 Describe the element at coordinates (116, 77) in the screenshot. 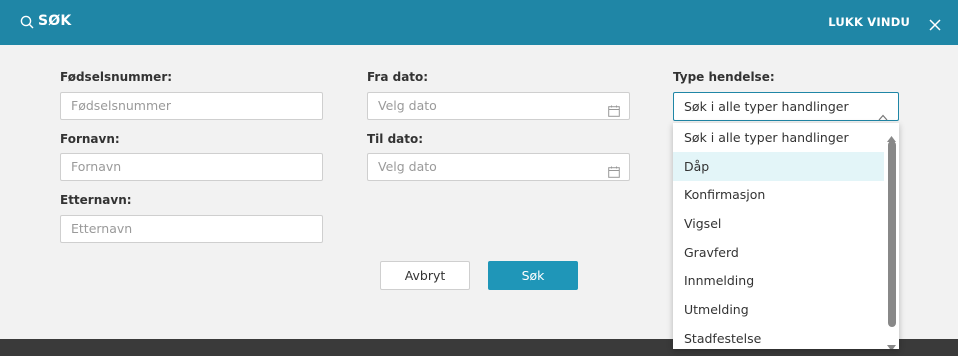

I see `ssn-label: Fødselsnummer:` at that location.